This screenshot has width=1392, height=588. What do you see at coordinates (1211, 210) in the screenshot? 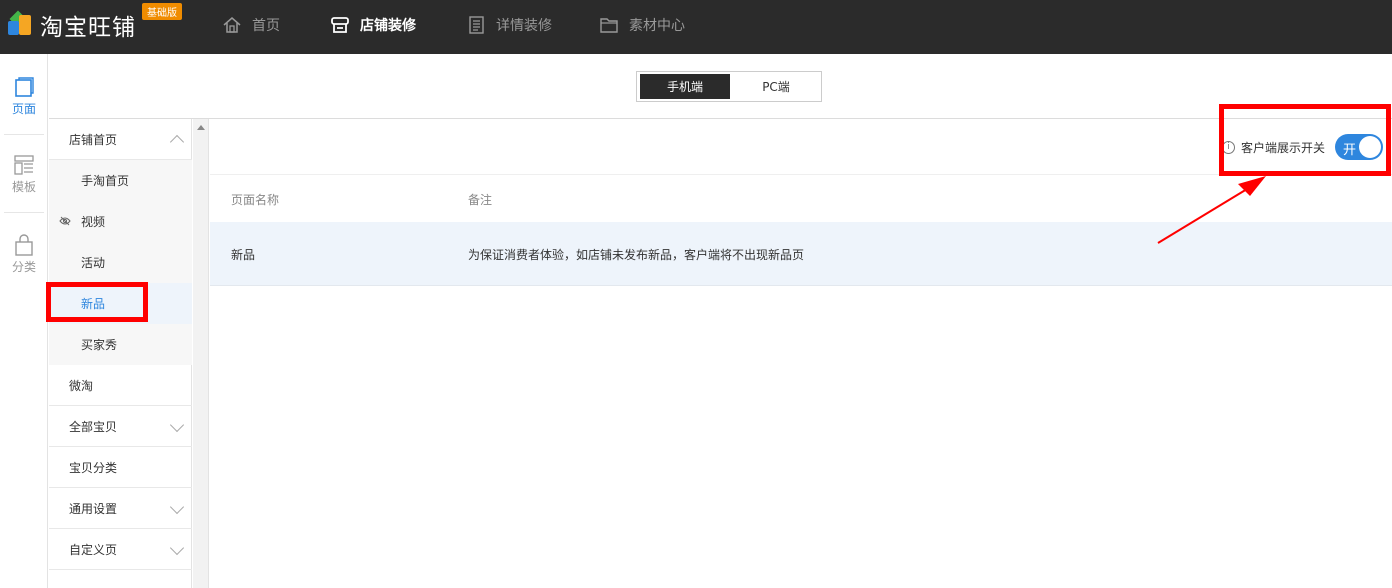
I see `annotation-arrow` at bounding box center [1211, 210].